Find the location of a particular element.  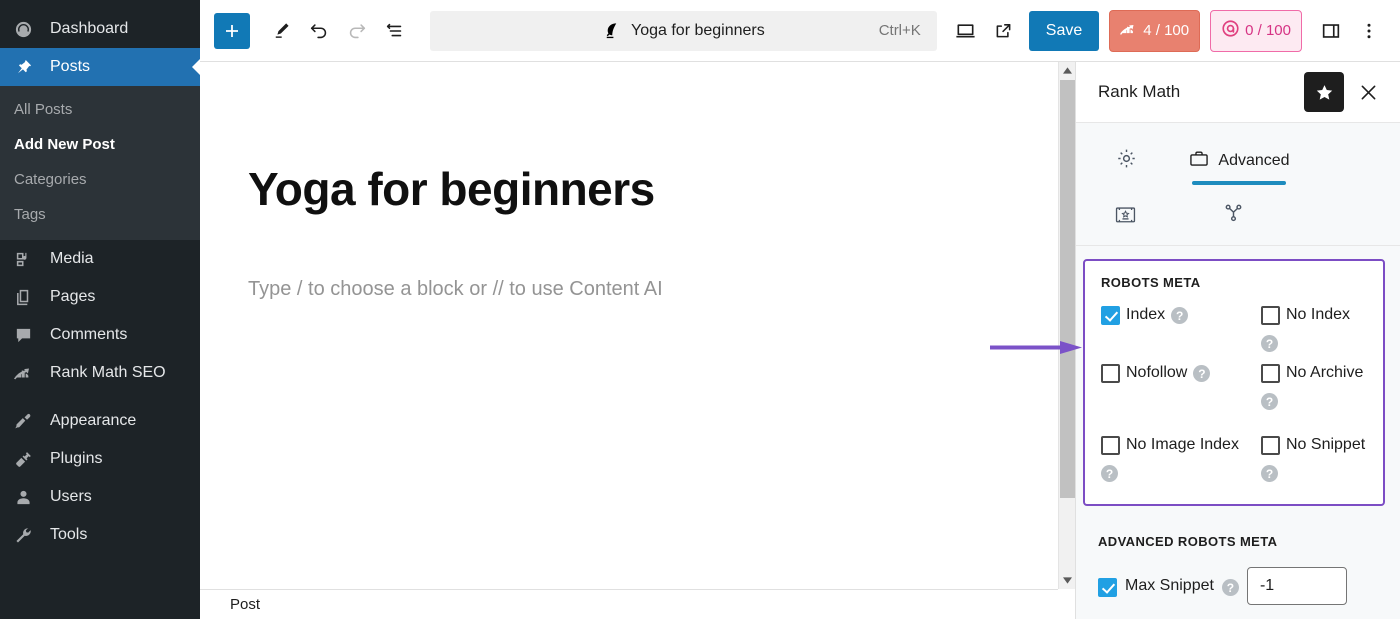

checkbox-no-snippet-label: No Snippet is located at coordinates (1325, 445).